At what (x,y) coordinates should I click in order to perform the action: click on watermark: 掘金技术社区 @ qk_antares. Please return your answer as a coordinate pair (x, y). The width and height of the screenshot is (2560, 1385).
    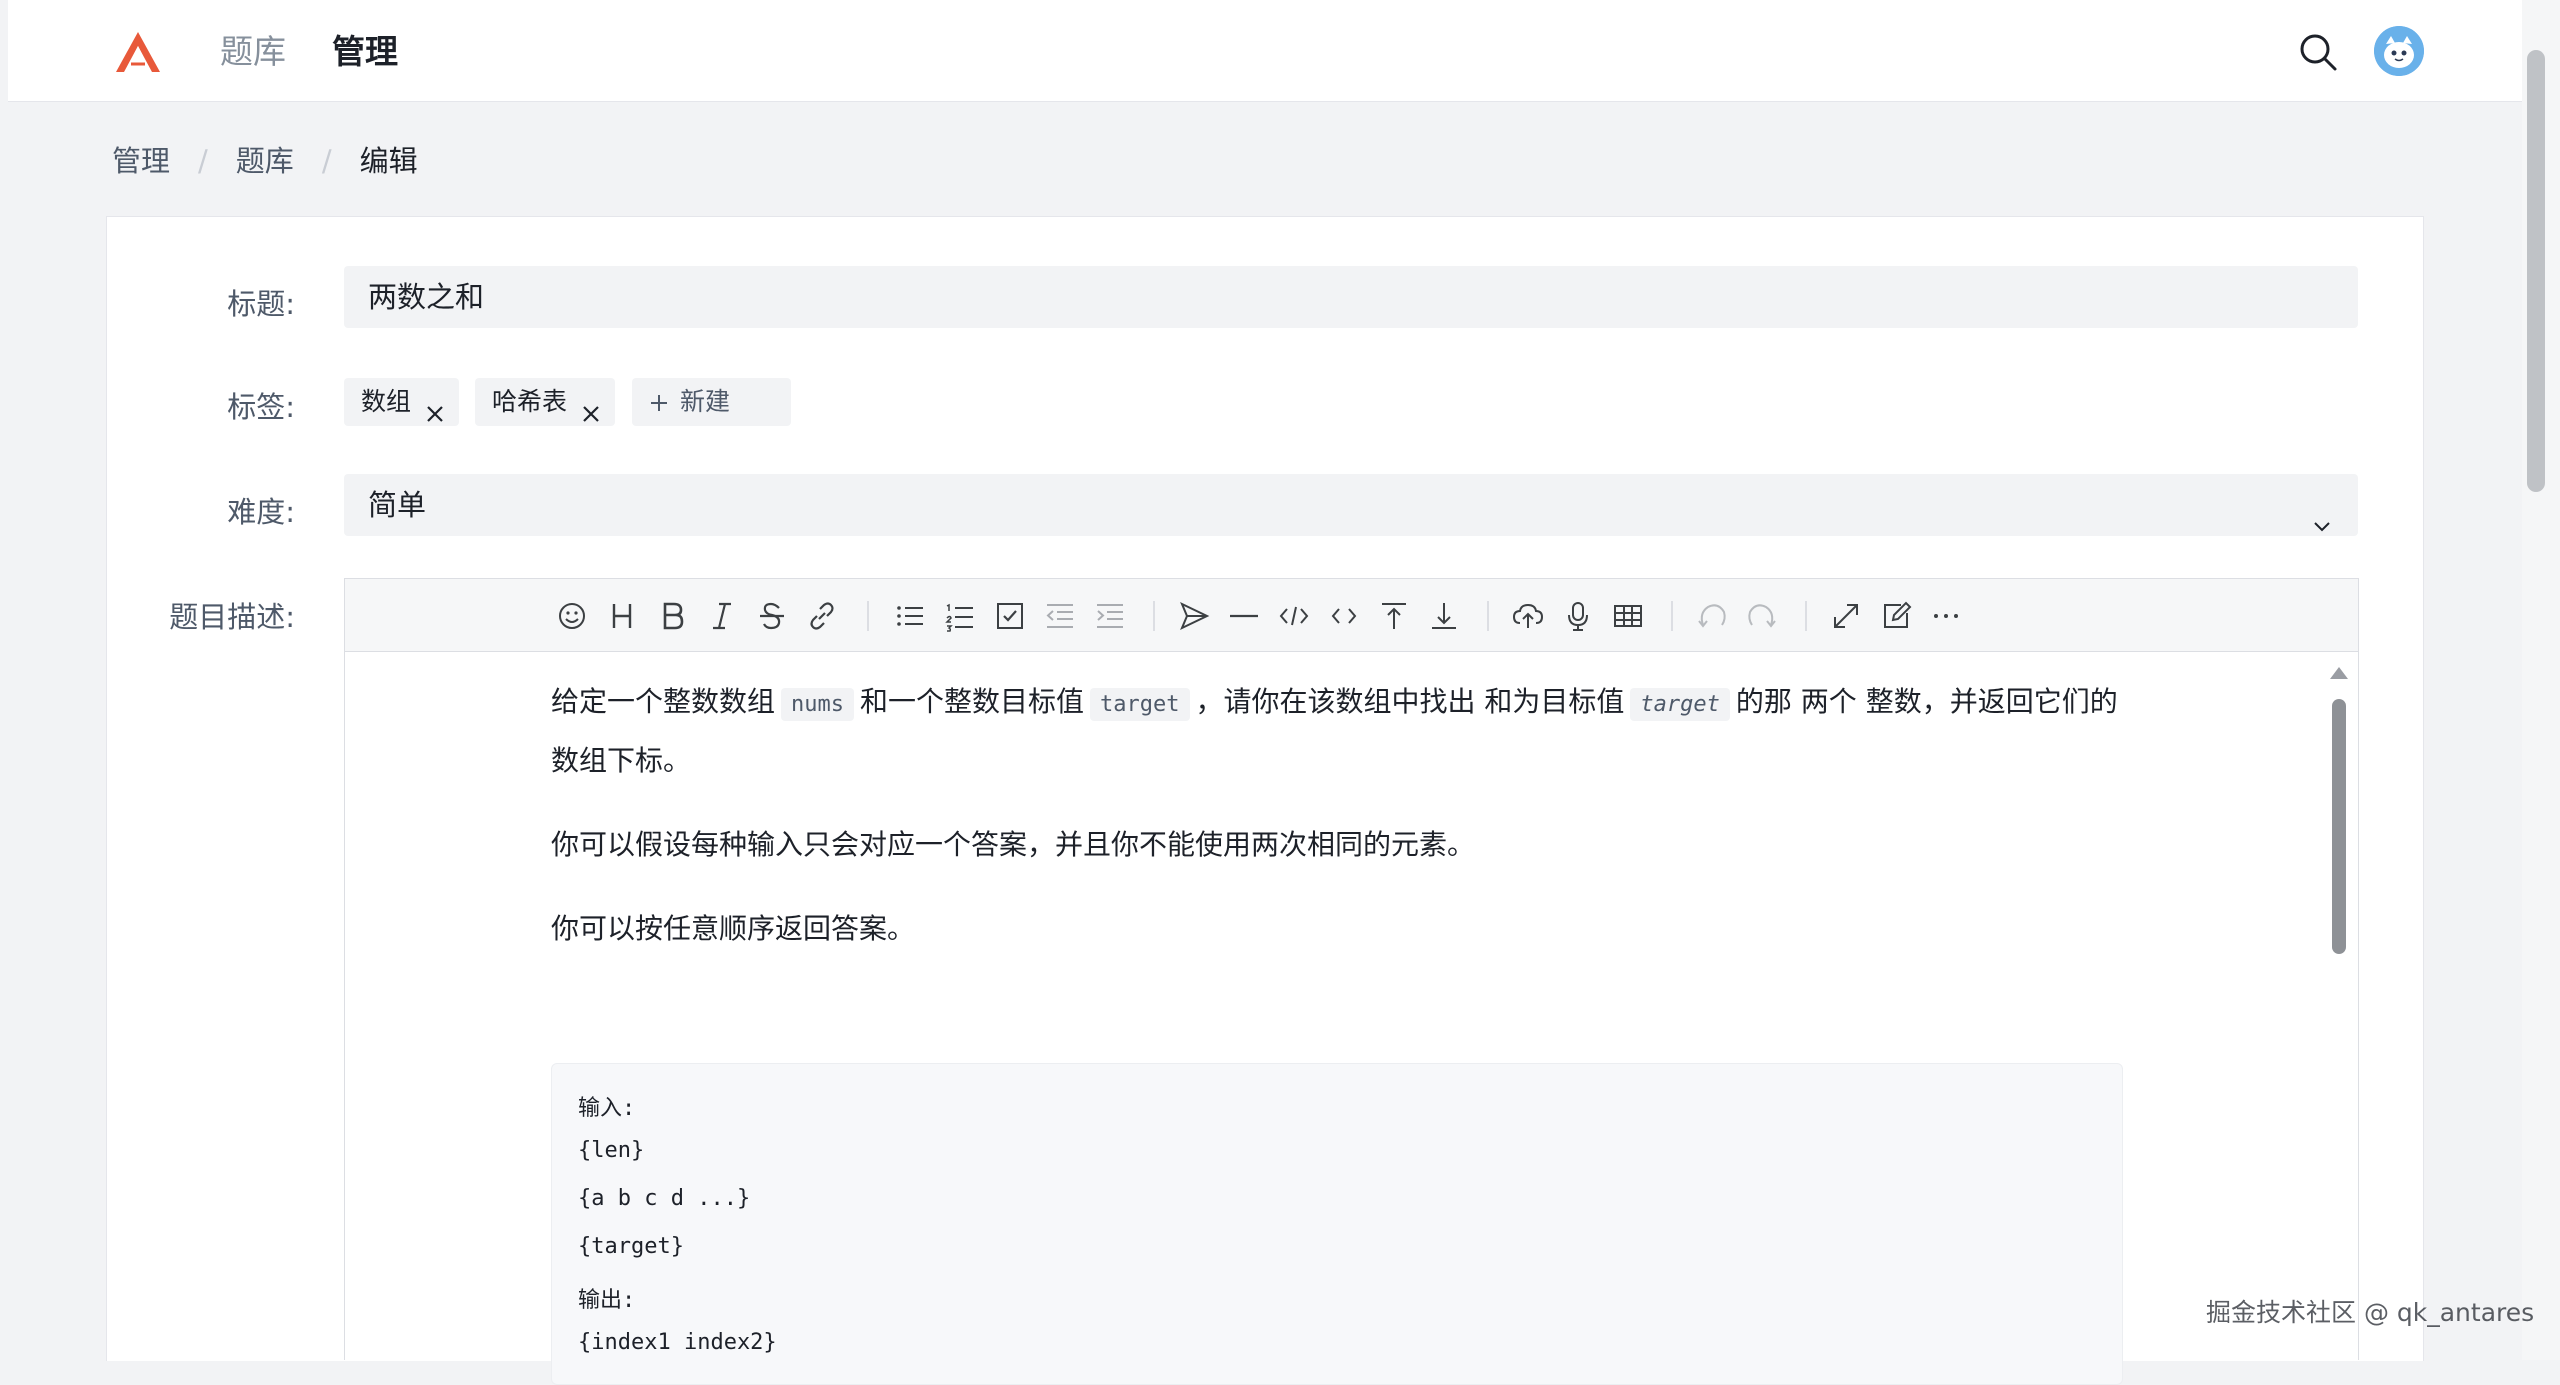
    Looking at the image, I should click on (2370, 1312).